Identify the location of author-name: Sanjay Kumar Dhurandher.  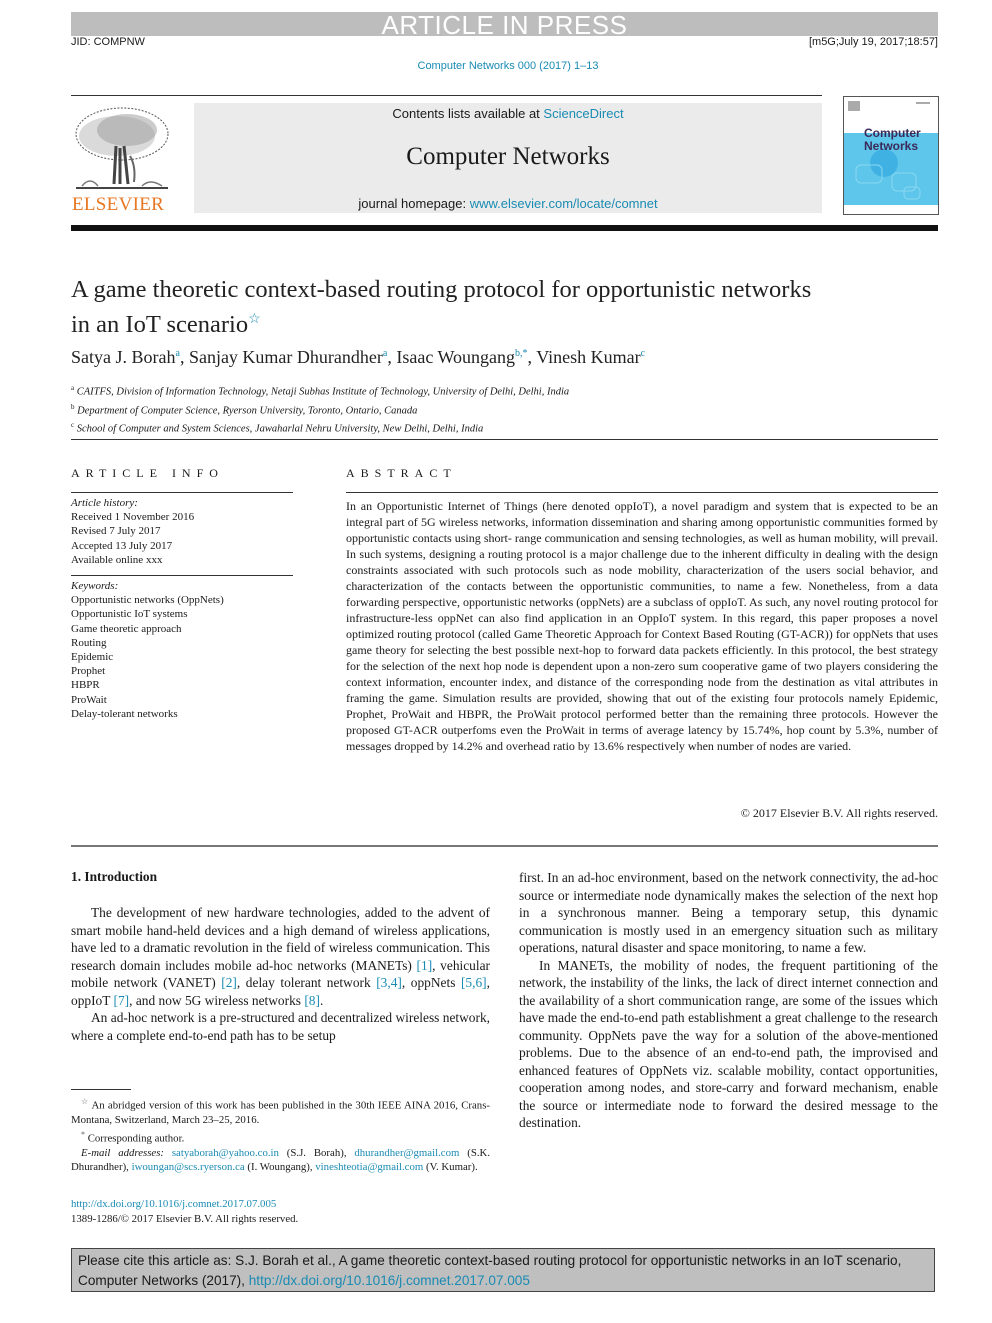
(286, 357).